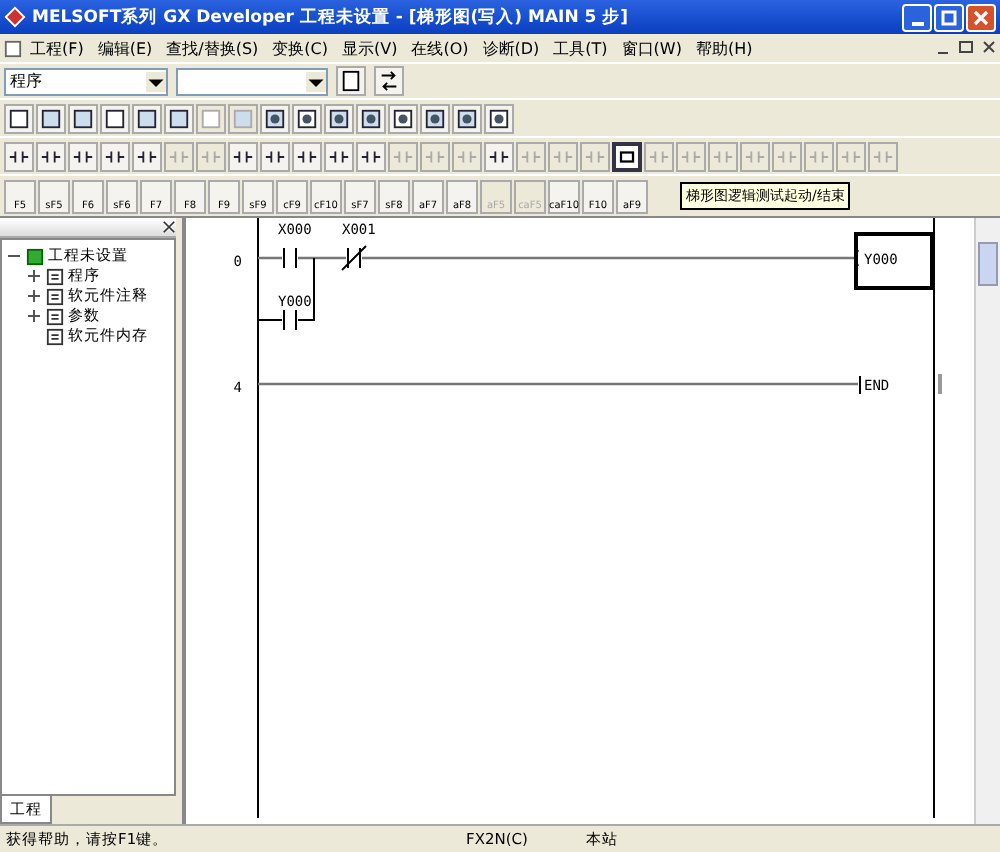 The width and height of the screenshot is (1000, 852). I want to click on mdi-controls-icon, so click(966, 48).